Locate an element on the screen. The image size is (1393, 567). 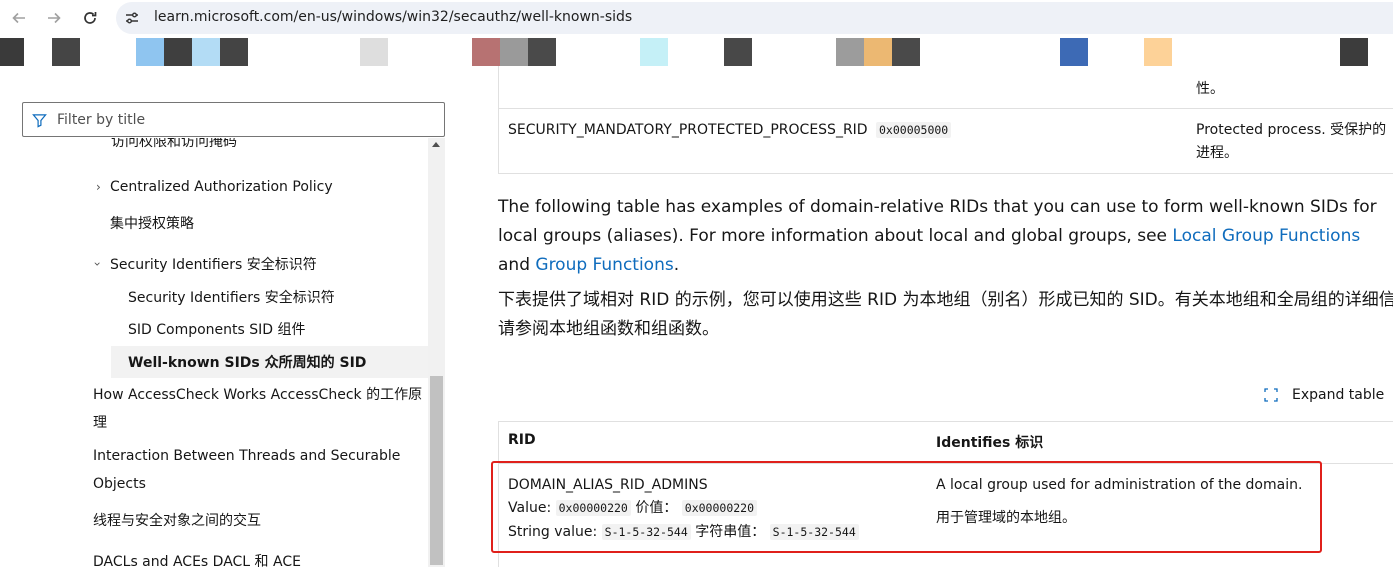
back-button is located at coordinates (19, 18).